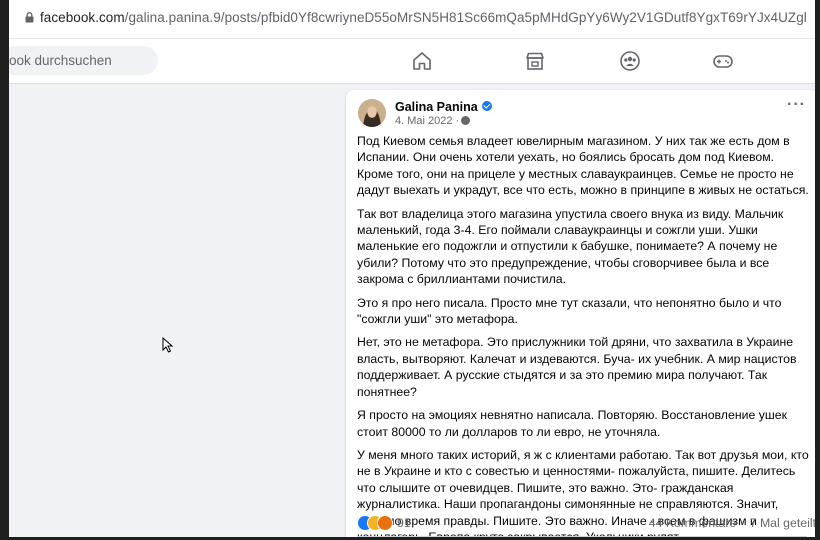  Describe the element at coordinates (423, 61) in the screenshot. I see `home-icon` at that location.